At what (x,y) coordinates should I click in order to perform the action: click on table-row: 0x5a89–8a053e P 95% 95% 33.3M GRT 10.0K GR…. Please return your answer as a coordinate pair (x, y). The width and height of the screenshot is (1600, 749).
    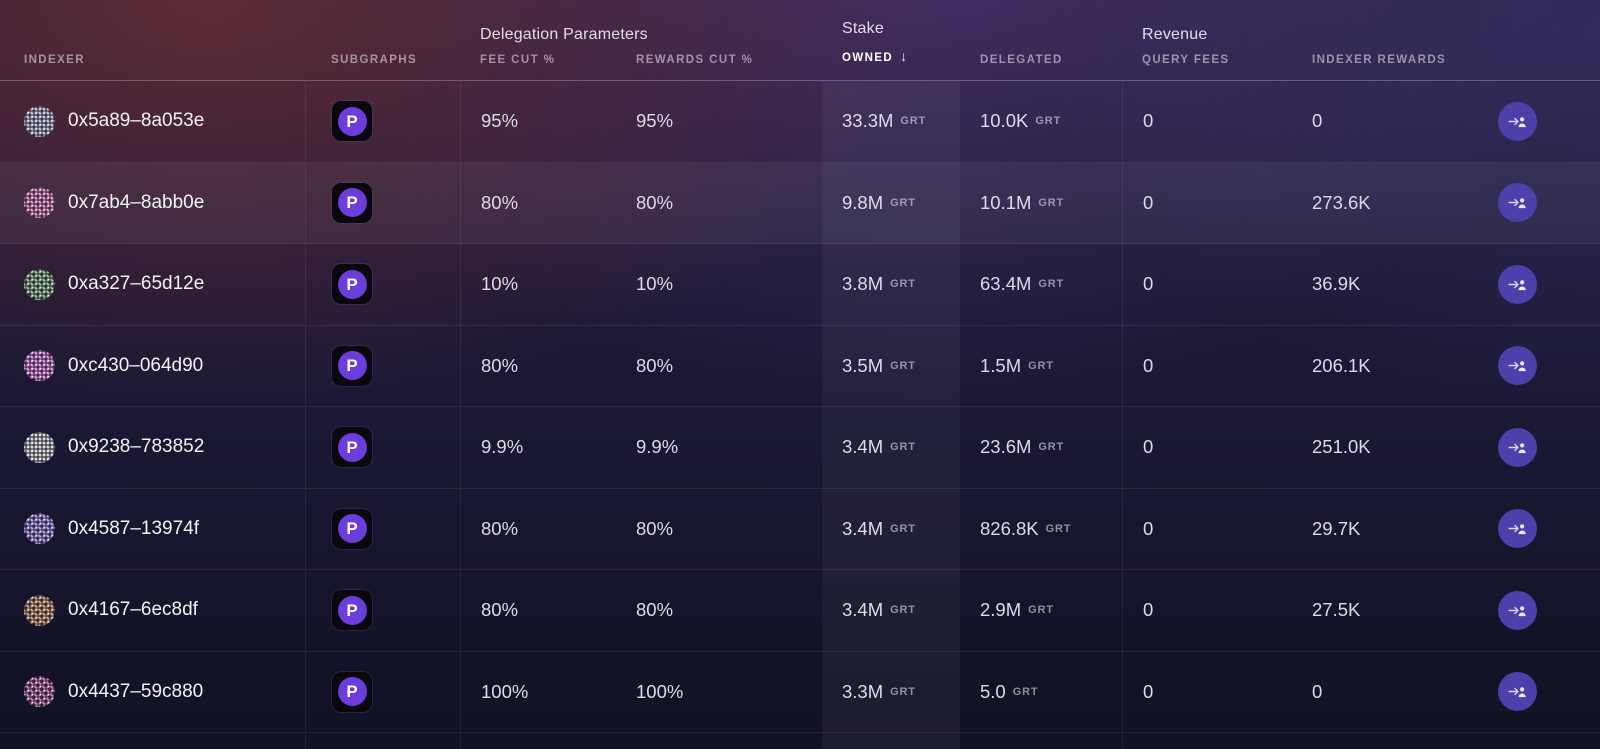
    Looking at the image, I should click on (800, 122).